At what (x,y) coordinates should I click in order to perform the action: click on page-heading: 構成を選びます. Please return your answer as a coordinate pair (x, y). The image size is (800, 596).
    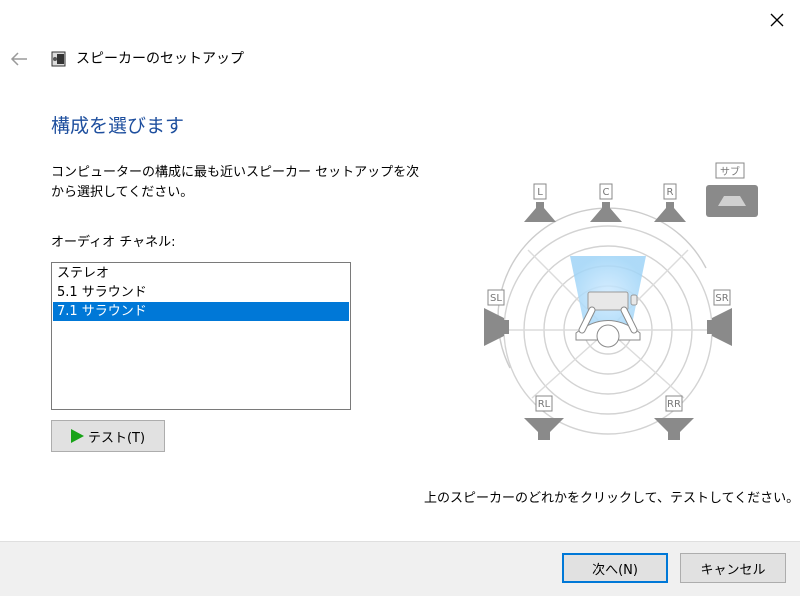
    Looking at the image, I should click on (118, 126).